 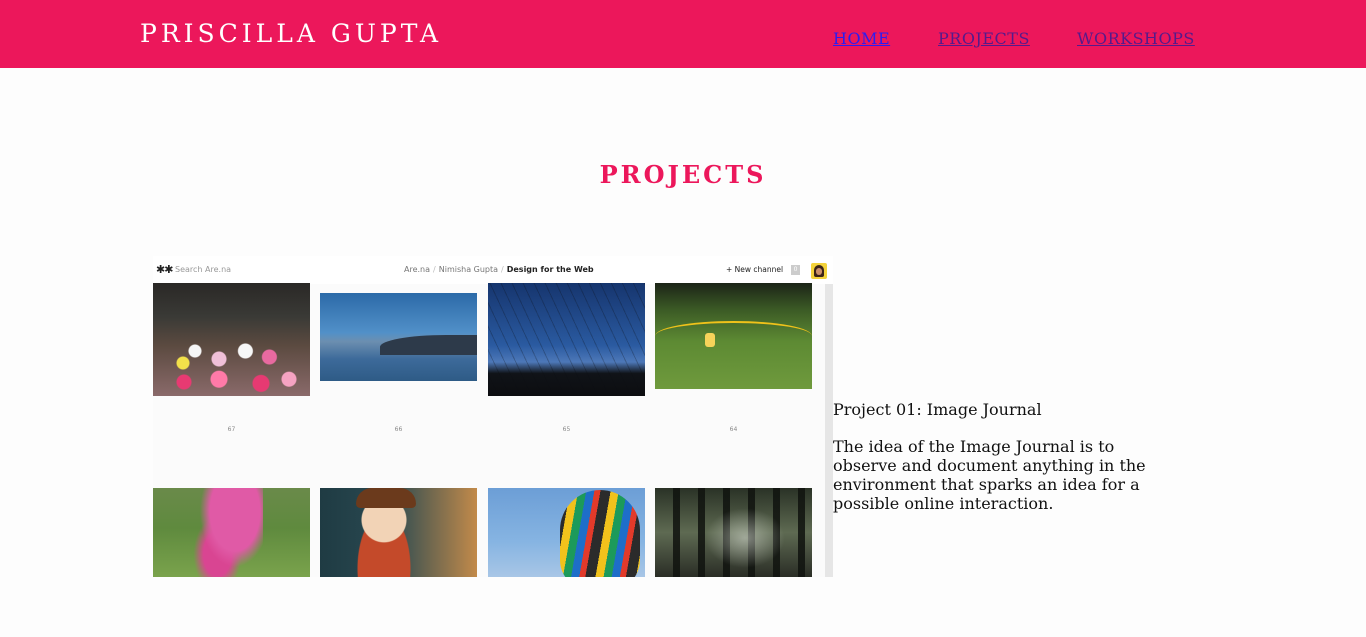 I want to click on block-number: 67, so click(x=231, y=429).